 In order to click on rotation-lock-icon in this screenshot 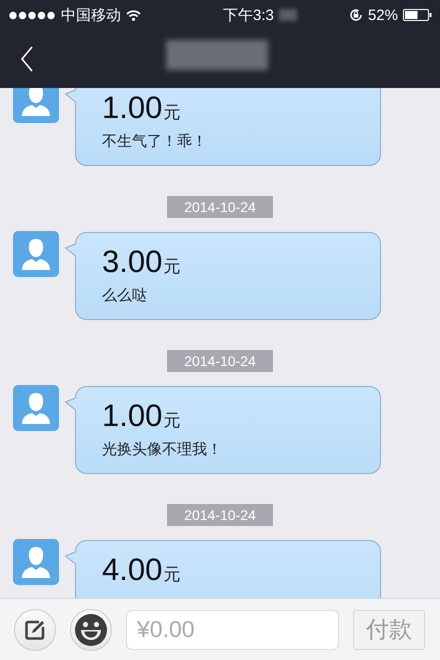, I will do `click(355, 15)`.